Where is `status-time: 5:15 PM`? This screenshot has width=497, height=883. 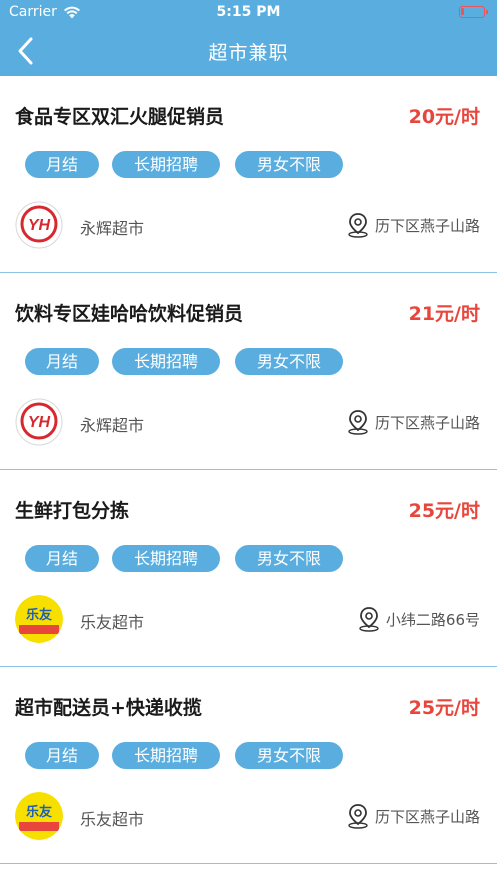
status-time: 5:15 PM is located at coordinates (248, 12).